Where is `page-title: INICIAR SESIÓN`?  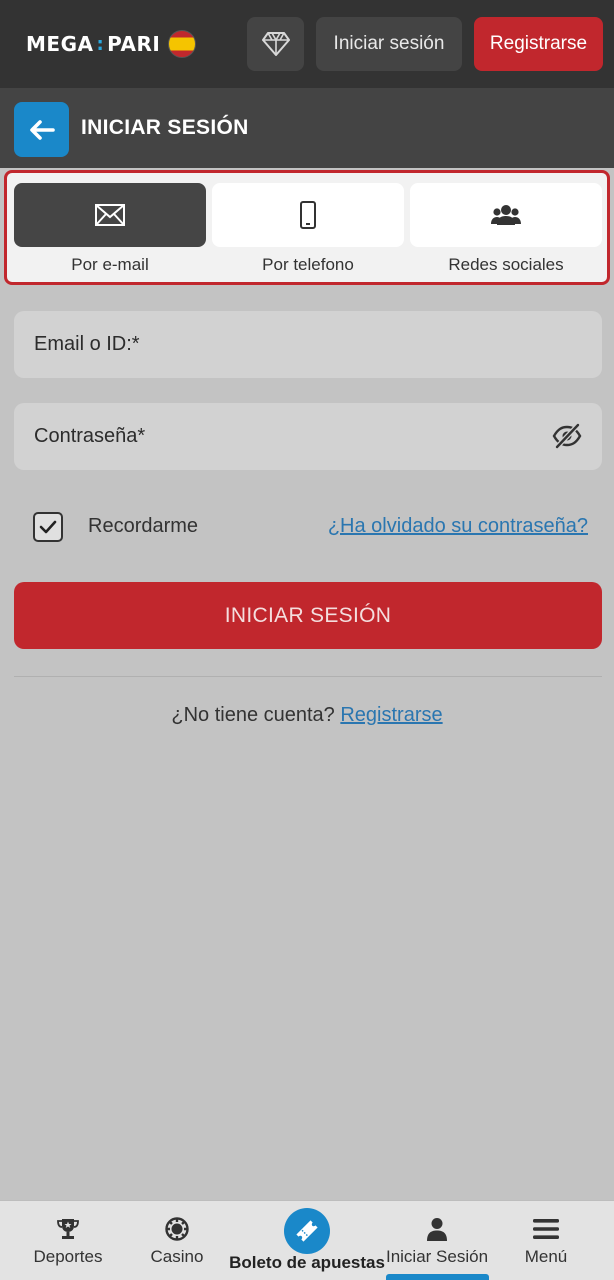 page-title: INICIAR SESIÓN is located at coordinates (165, 127).